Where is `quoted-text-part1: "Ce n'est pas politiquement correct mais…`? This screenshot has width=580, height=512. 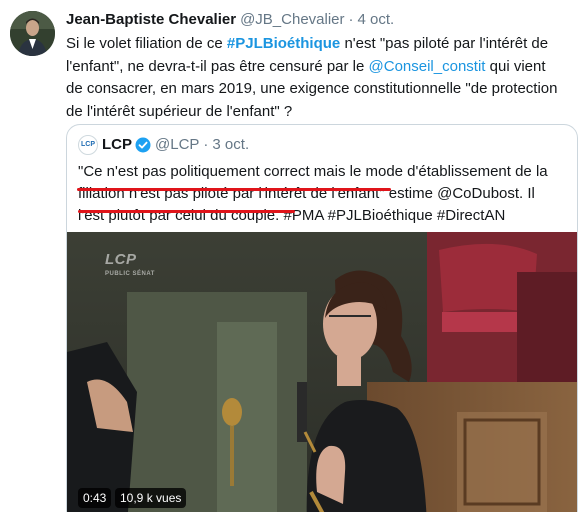 quoted-text-part1: "Ce n'est pas politiquement correct mais… is located at coordinates (313, 171).